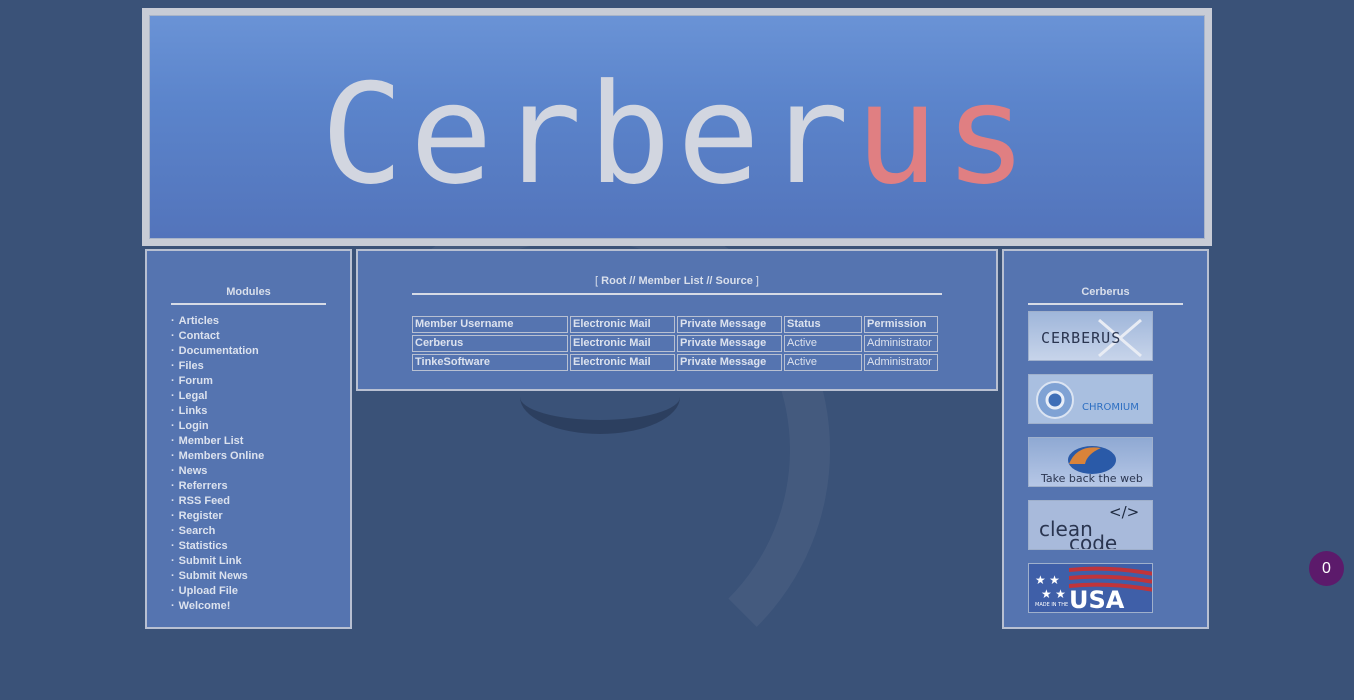 Image resolution: width=1354 pixels, height=700 pixels. I want to click on module-label: Articles, so click(199, 321).